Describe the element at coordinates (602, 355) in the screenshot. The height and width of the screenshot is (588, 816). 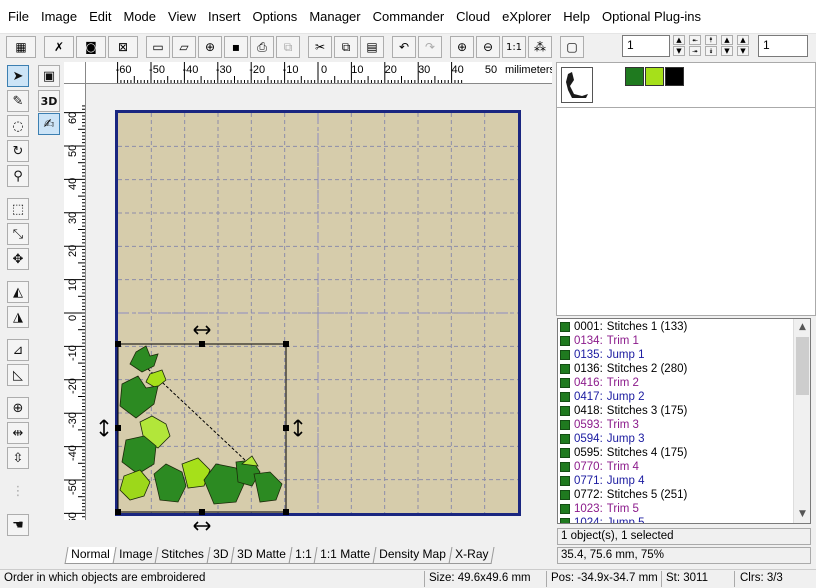
I see `object-row: 0135: Jump 1` at that location.